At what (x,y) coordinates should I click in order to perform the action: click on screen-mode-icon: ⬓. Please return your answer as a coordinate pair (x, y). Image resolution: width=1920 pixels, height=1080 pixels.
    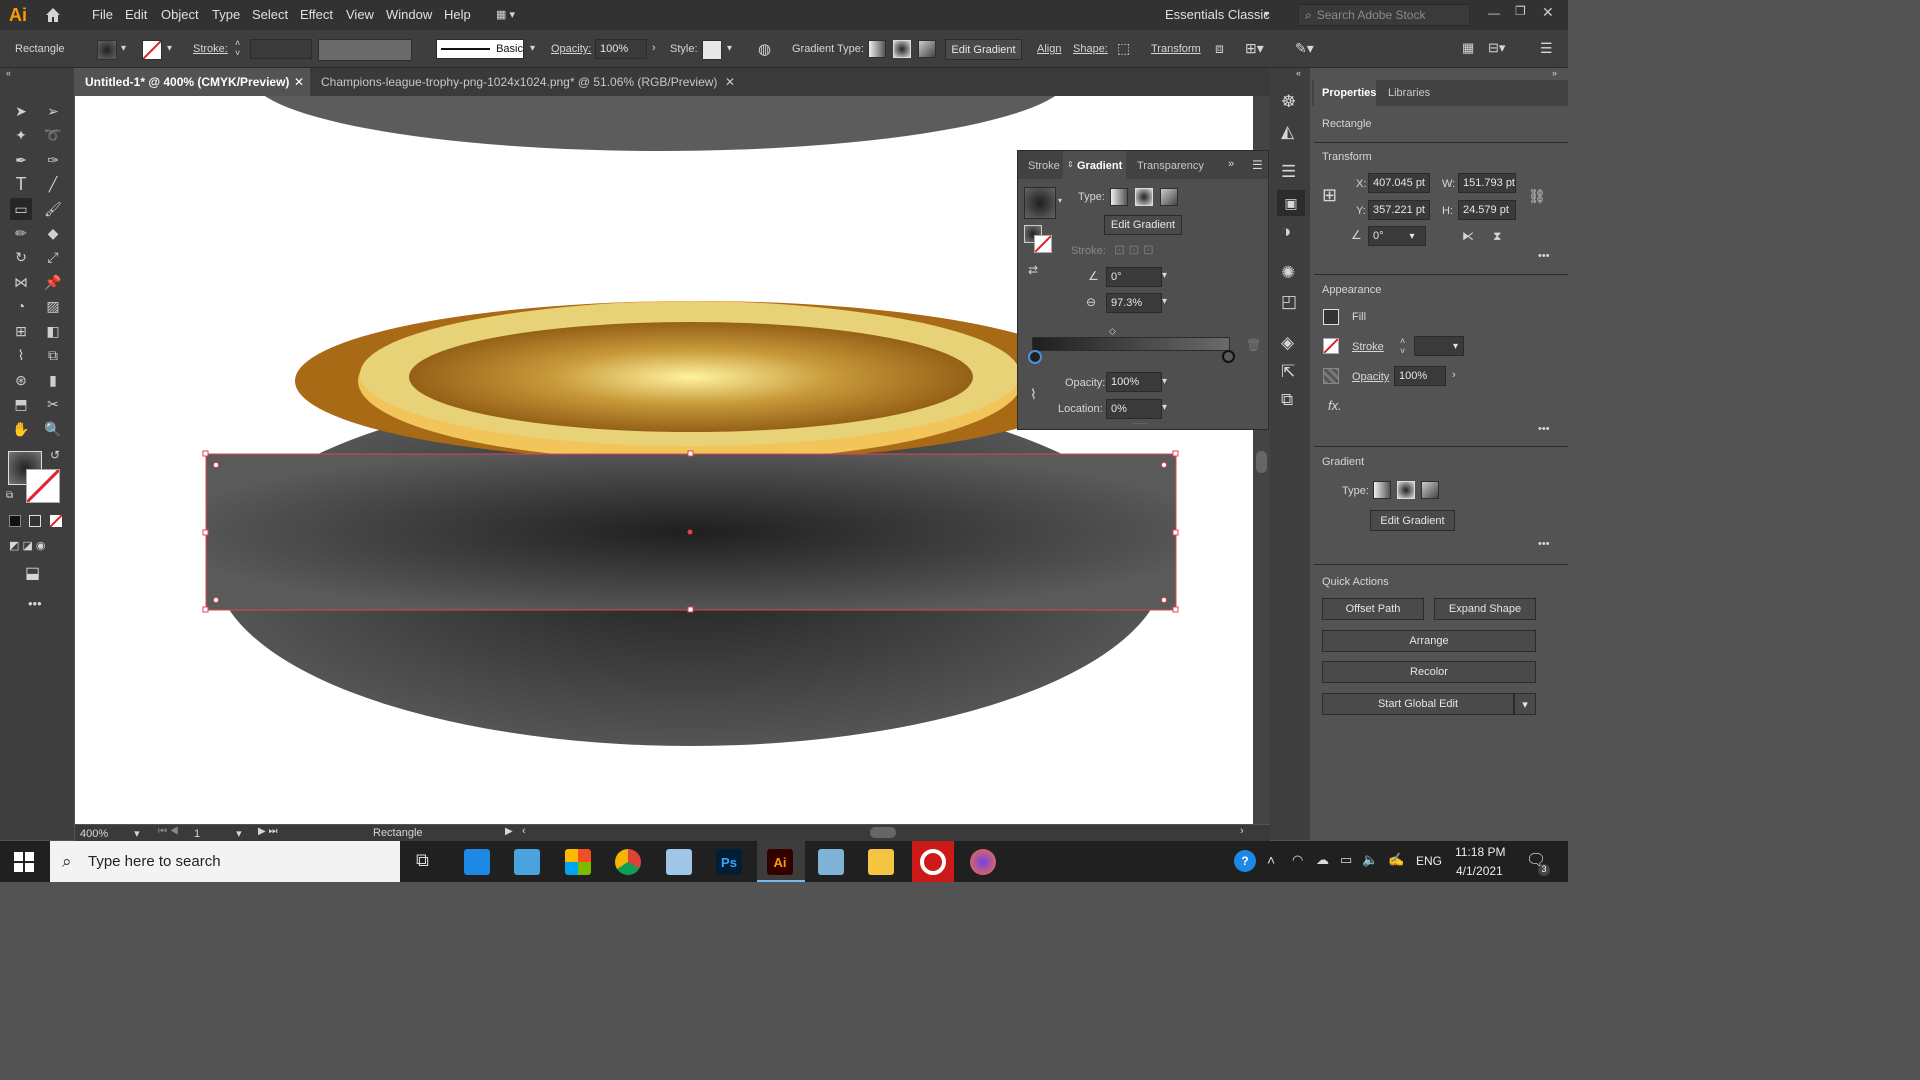
    Looking at the image, I should click on (32, 573).